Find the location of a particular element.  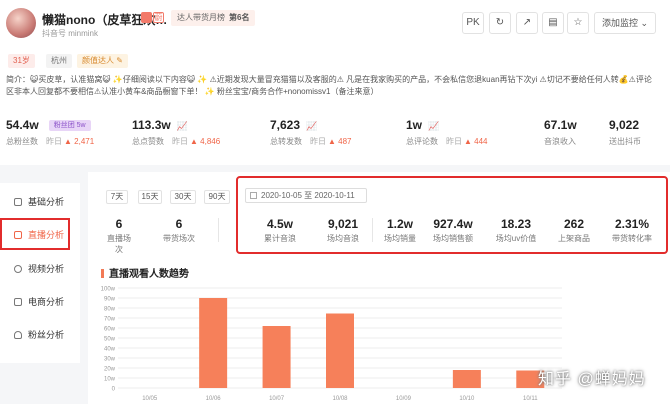

rank-badge-label: 达人带货月榜 is located at coordinates (201, 17).